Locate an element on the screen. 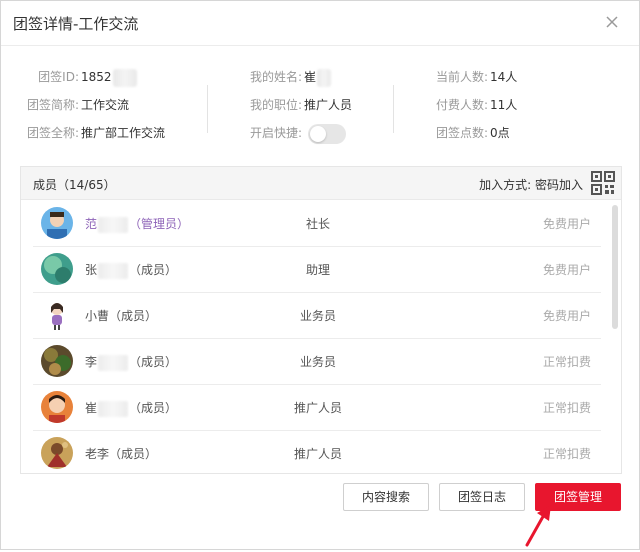 The height and width of the screenshot is (552, 640). team-short-name-label: 团签简称: is located at coordinates (52, 105).